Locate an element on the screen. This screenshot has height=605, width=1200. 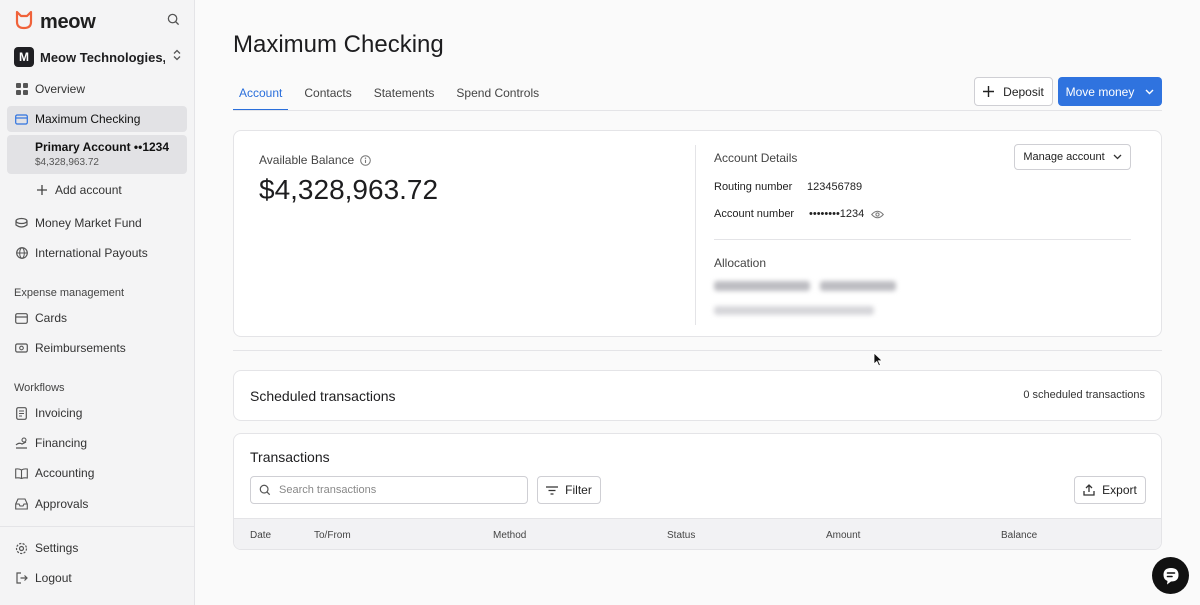
column-header-balance: Balance is located at coordinates (1019, 535).